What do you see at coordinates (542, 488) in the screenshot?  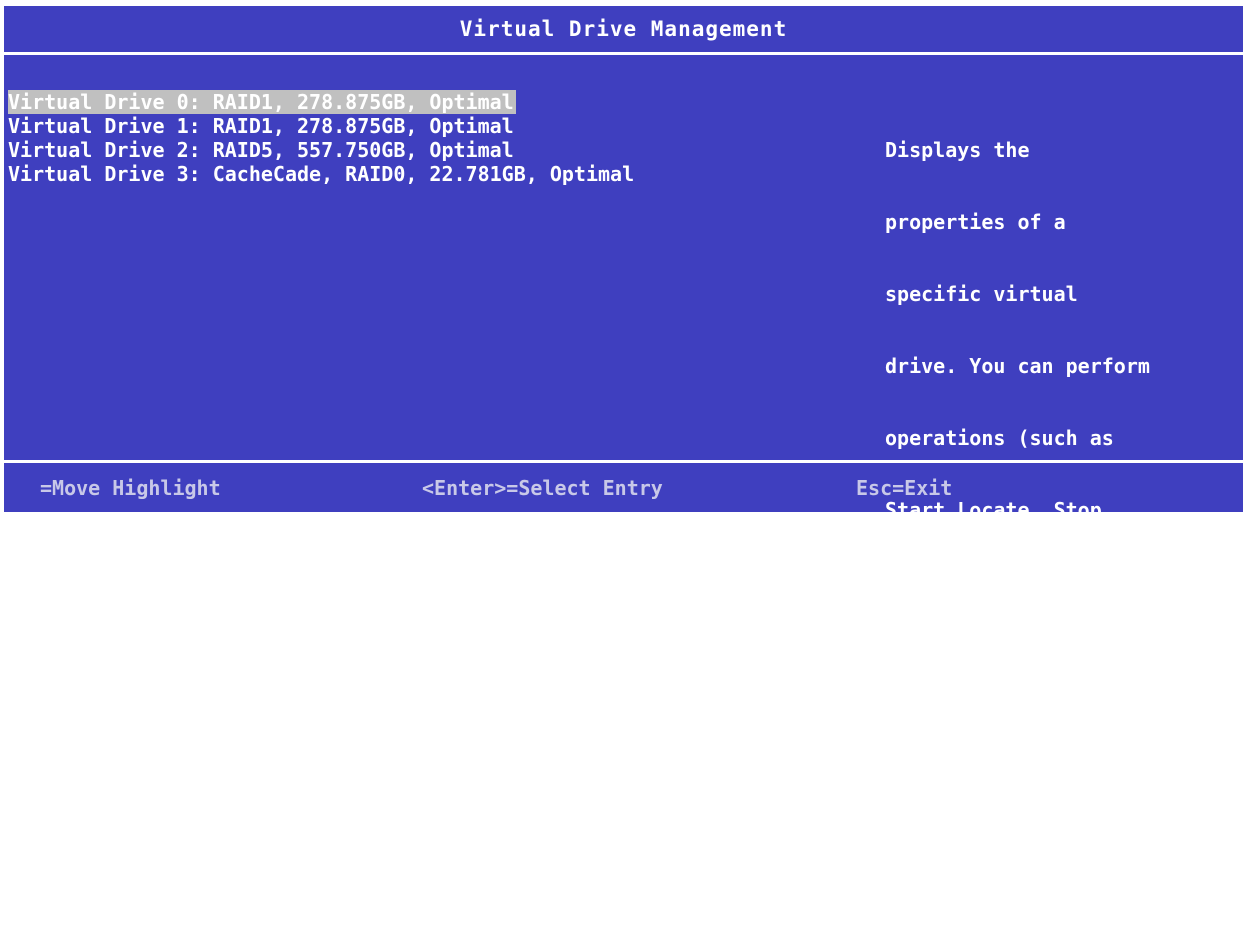 I see `select-entry-hint: <Enter>=Select Entry` at bounding box center [542, 488].